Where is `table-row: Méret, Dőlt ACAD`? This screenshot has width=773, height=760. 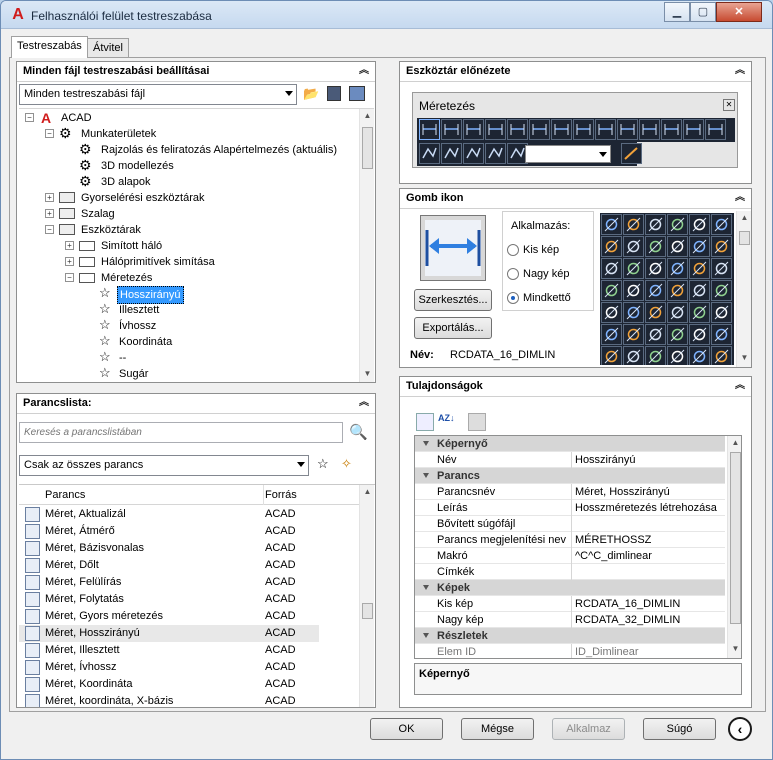
table-row: Méret, Dőlt ACAD is located at coordinates (169, 565).